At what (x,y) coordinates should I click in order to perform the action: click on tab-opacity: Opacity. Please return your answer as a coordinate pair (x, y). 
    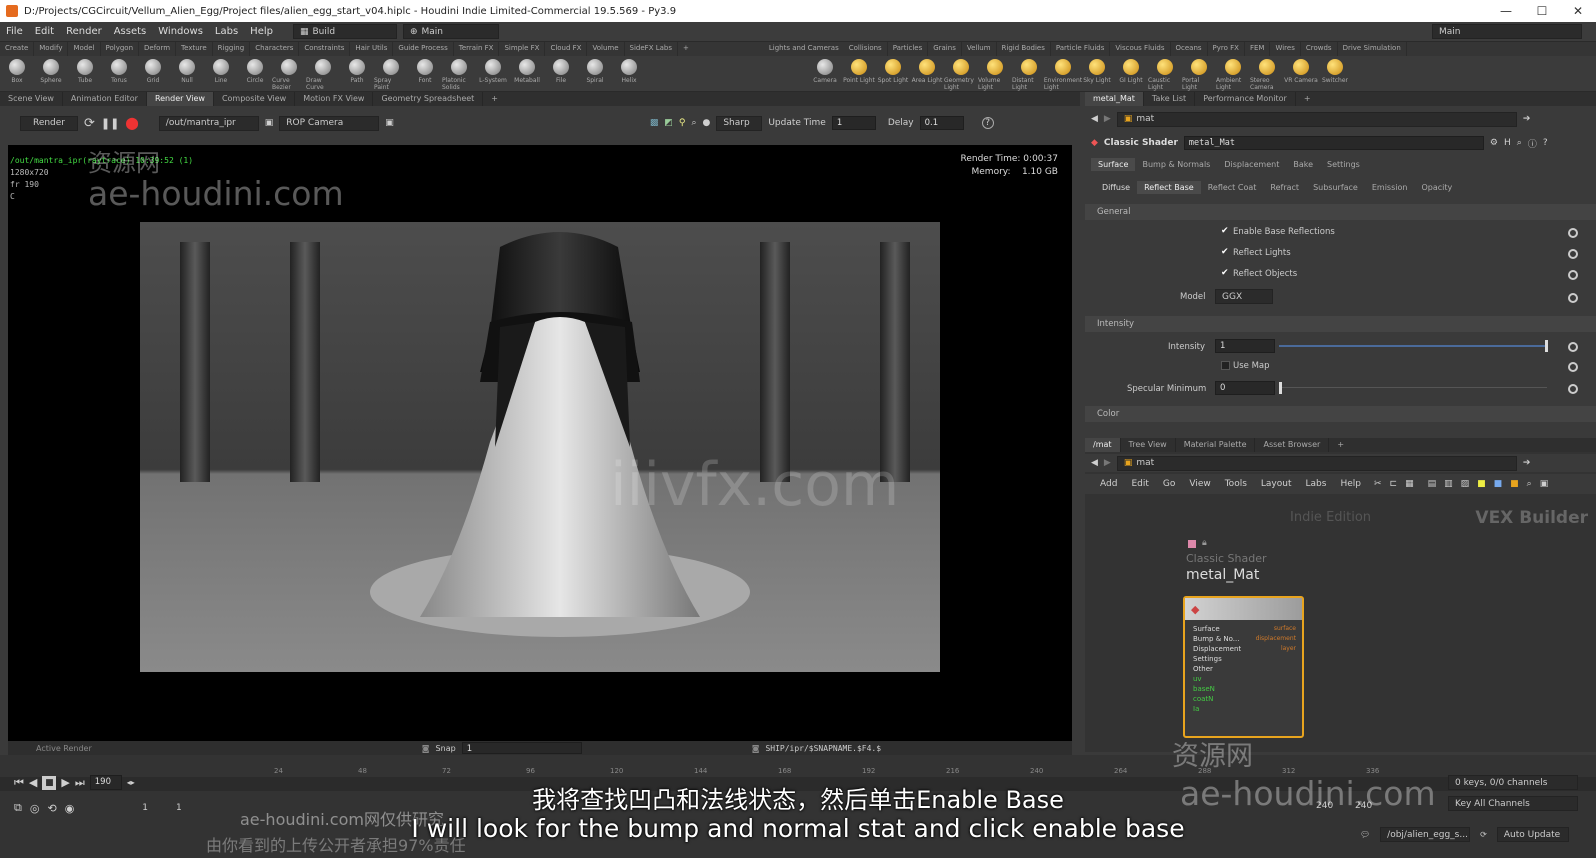
    Looking at the image, I should click on (1436, 187).